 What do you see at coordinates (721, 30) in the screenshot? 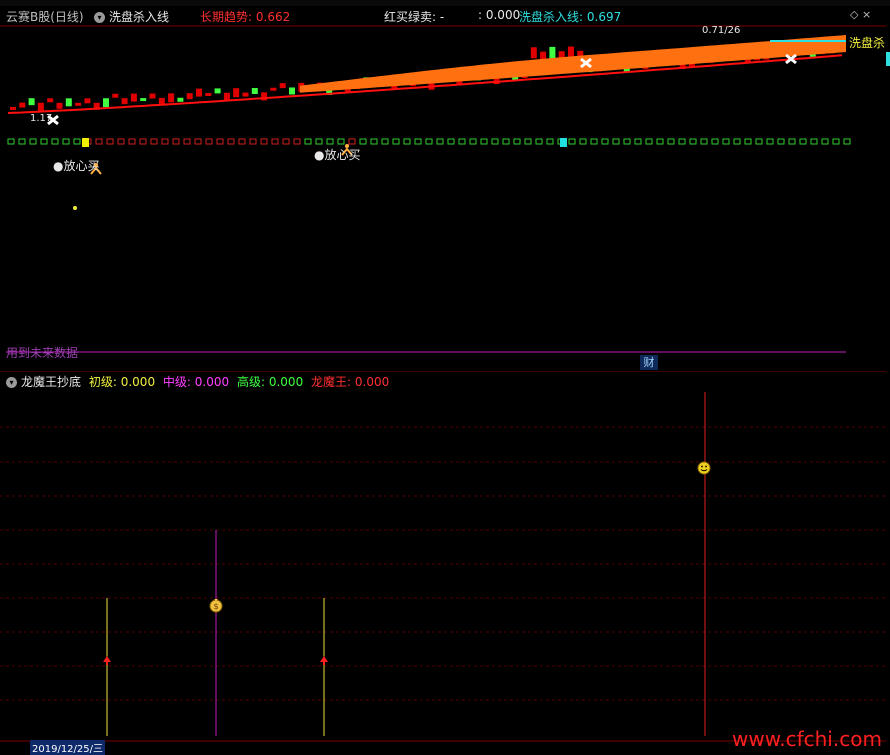
I see `price-tag-high: 0.71/26` at bounding box center [721, 30].